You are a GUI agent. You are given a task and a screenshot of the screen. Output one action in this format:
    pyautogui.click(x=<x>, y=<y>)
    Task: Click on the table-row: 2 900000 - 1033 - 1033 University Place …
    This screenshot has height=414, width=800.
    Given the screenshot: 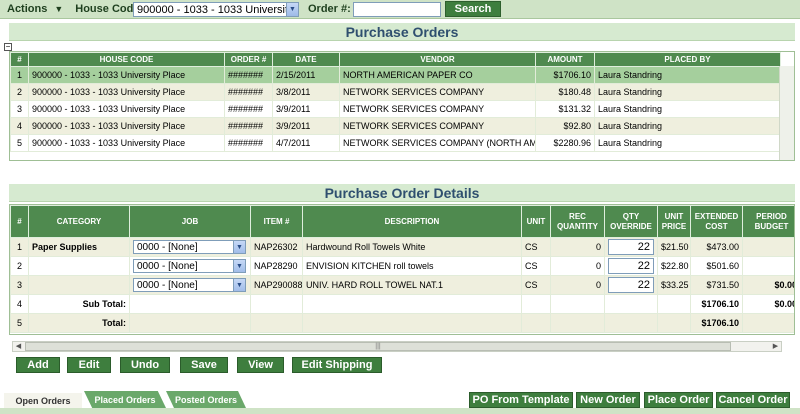 What is the action you would take?
    pyautogui.click(x=395, y=92)
    